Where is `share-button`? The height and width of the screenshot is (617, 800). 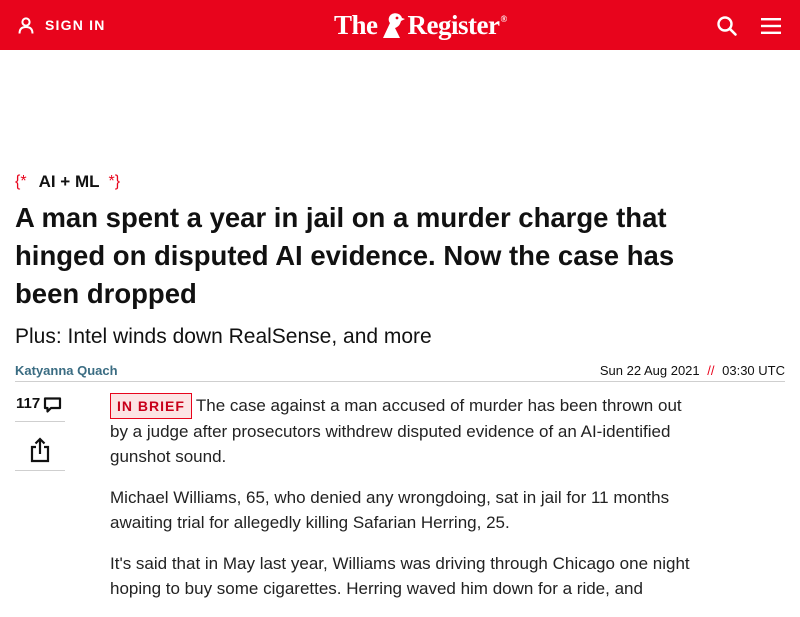 share-button is located at coordinates (40, 450).